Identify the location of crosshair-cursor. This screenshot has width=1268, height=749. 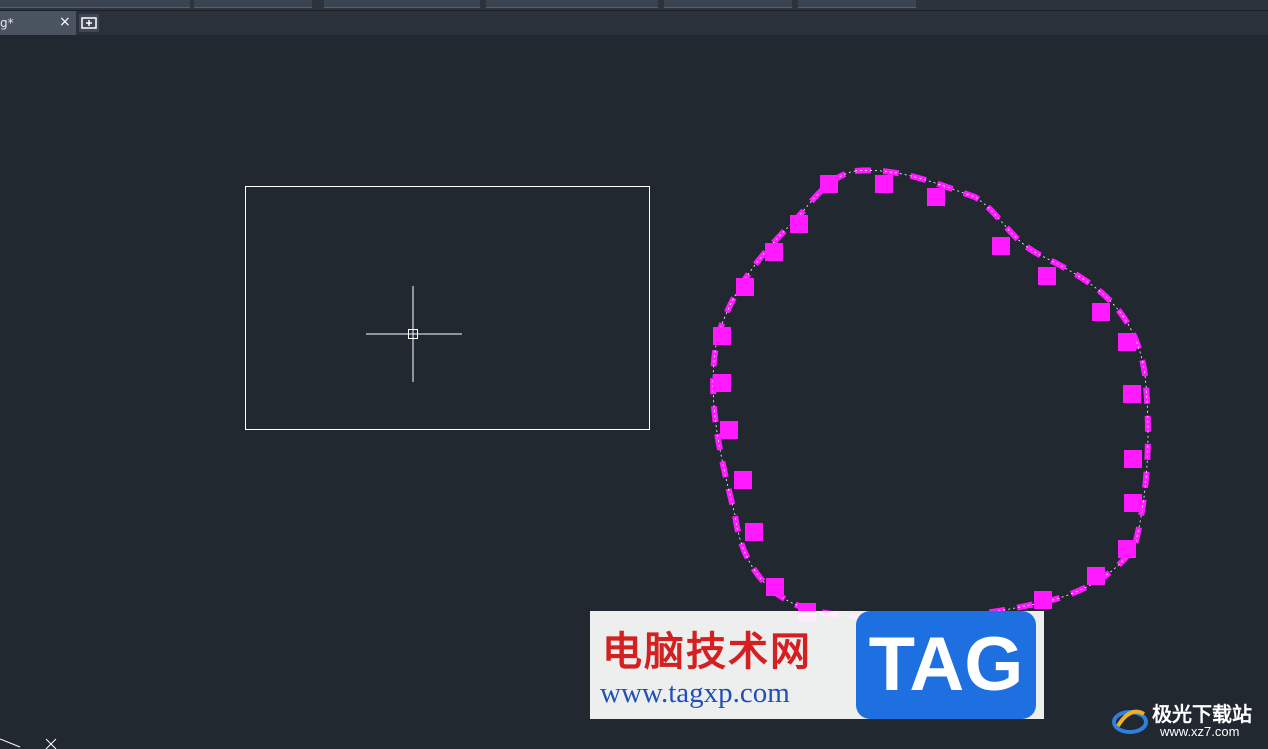
(414, 334).